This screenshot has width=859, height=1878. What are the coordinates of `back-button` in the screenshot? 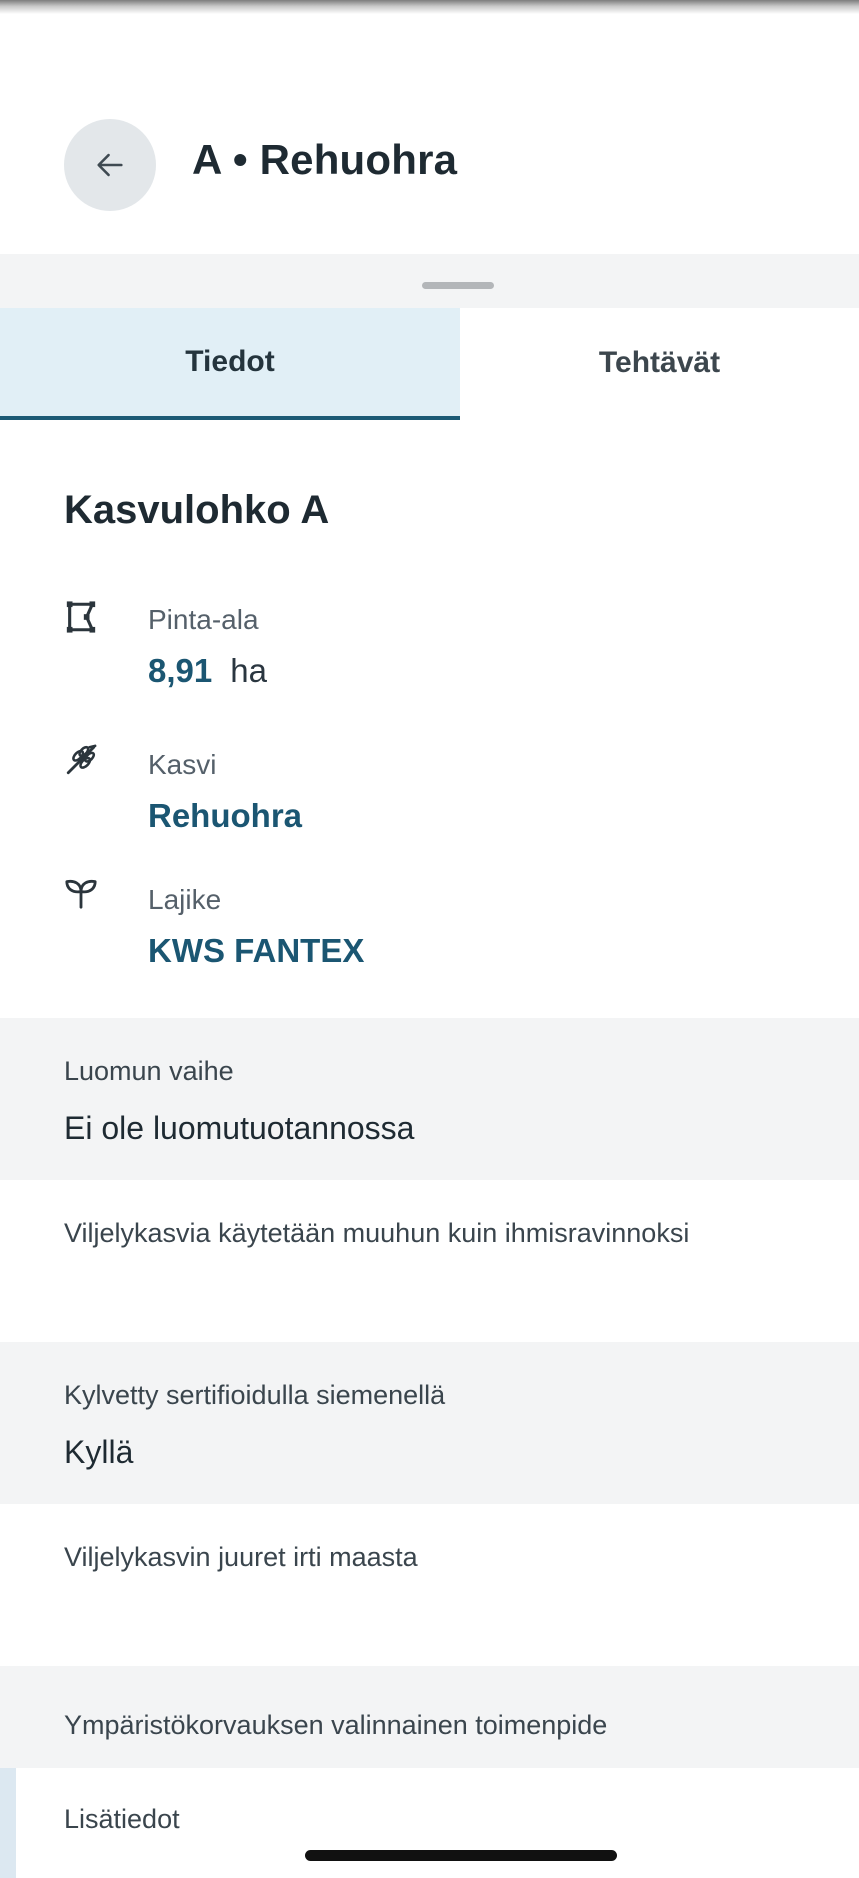 It's located at (110, 165).